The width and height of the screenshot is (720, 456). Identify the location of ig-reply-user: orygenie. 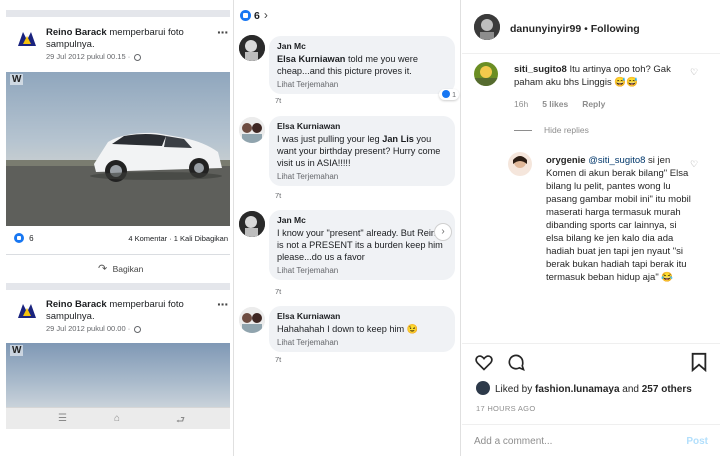
(566, 160).